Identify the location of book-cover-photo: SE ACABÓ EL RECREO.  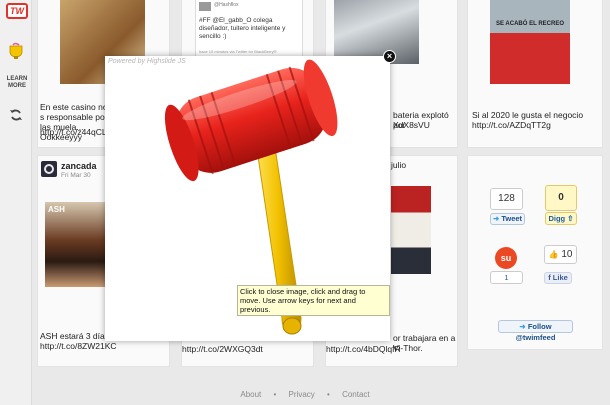
(530, 42).